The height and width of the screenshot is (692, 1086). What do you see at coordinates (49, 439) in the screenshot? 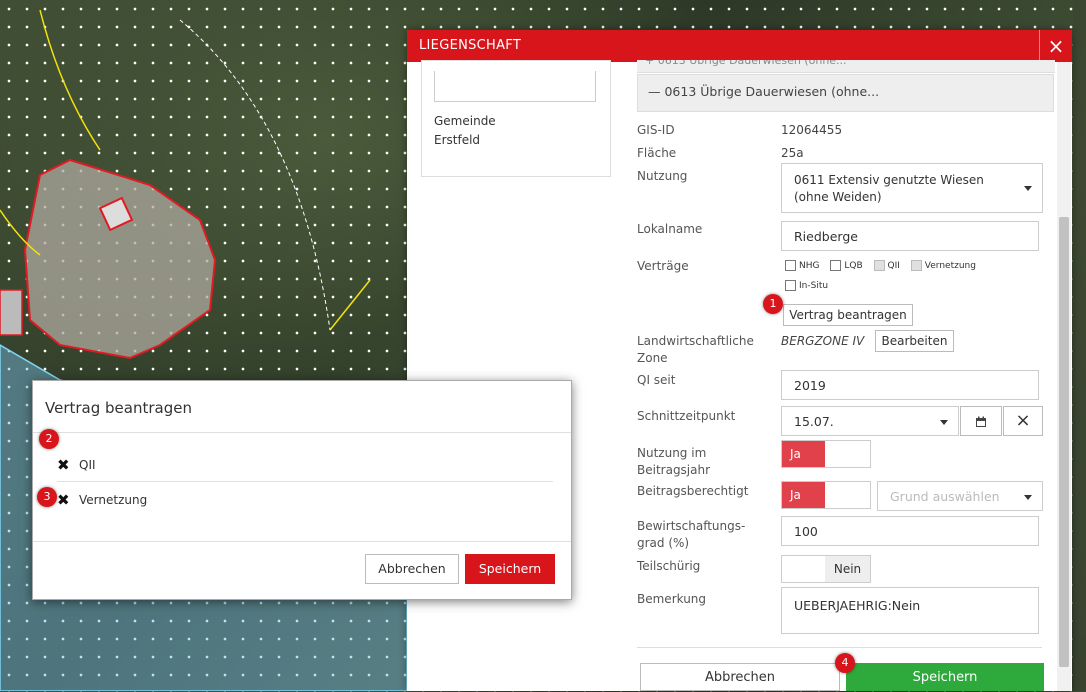
I see `step-badge-2: 2` at bounding box center [49, 439].